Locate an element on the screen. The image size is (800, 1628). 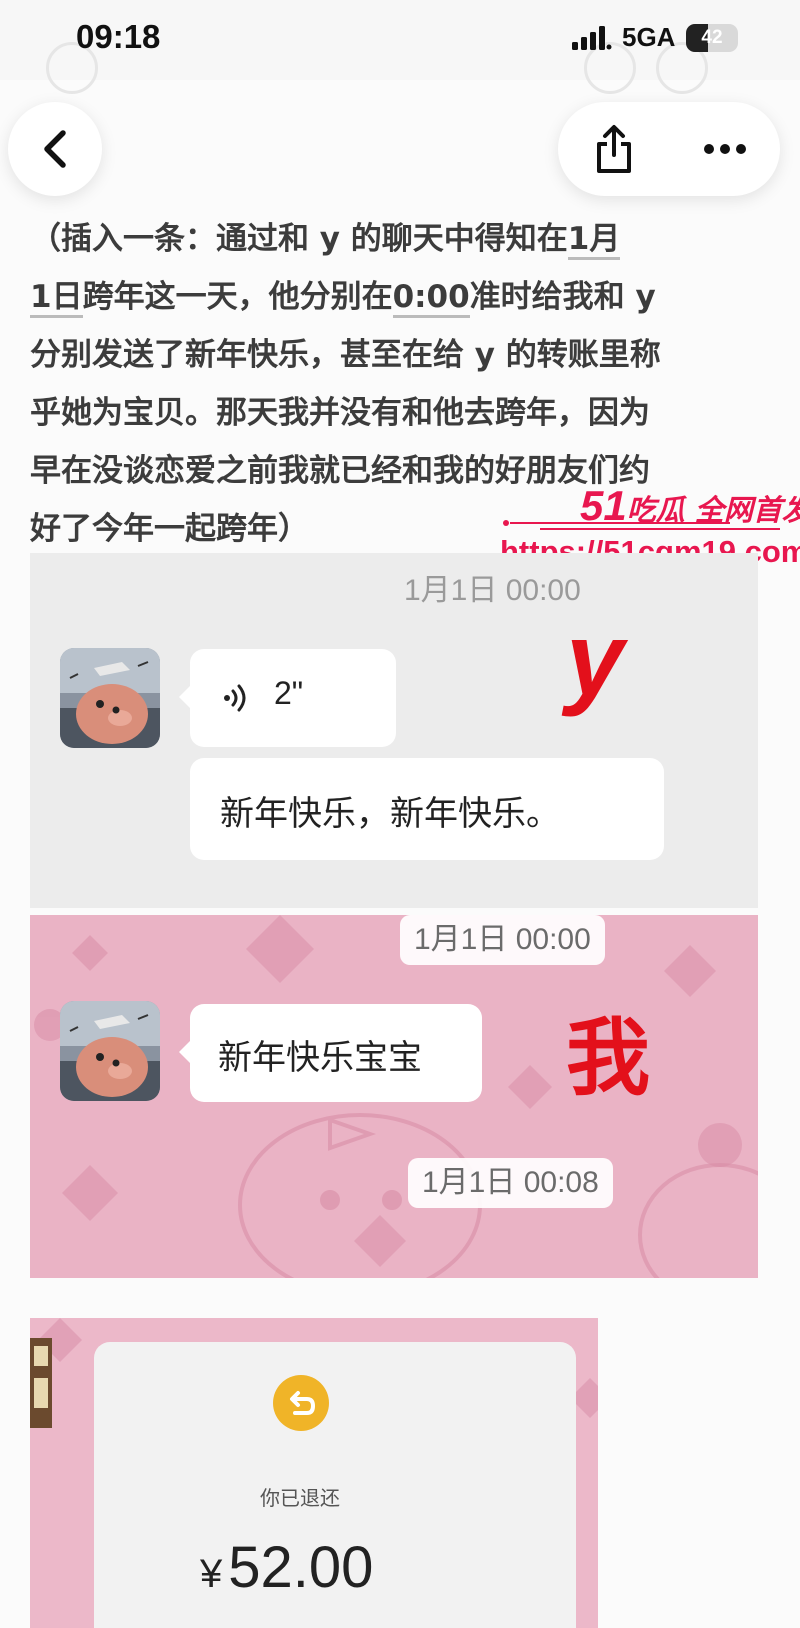
network-label: 5GA is located at coordinates (649, 37).